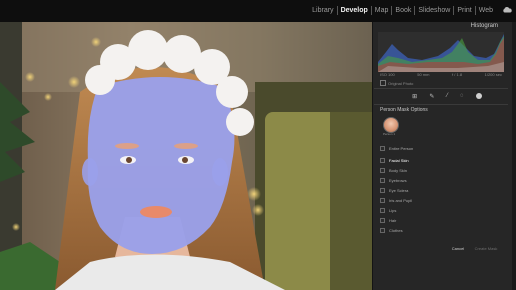 The image size is (516, 290). What do you see at coordinates (353, 10) in the screenshot?
I see `module-develop: Develop` at bounding box center [353, 10].